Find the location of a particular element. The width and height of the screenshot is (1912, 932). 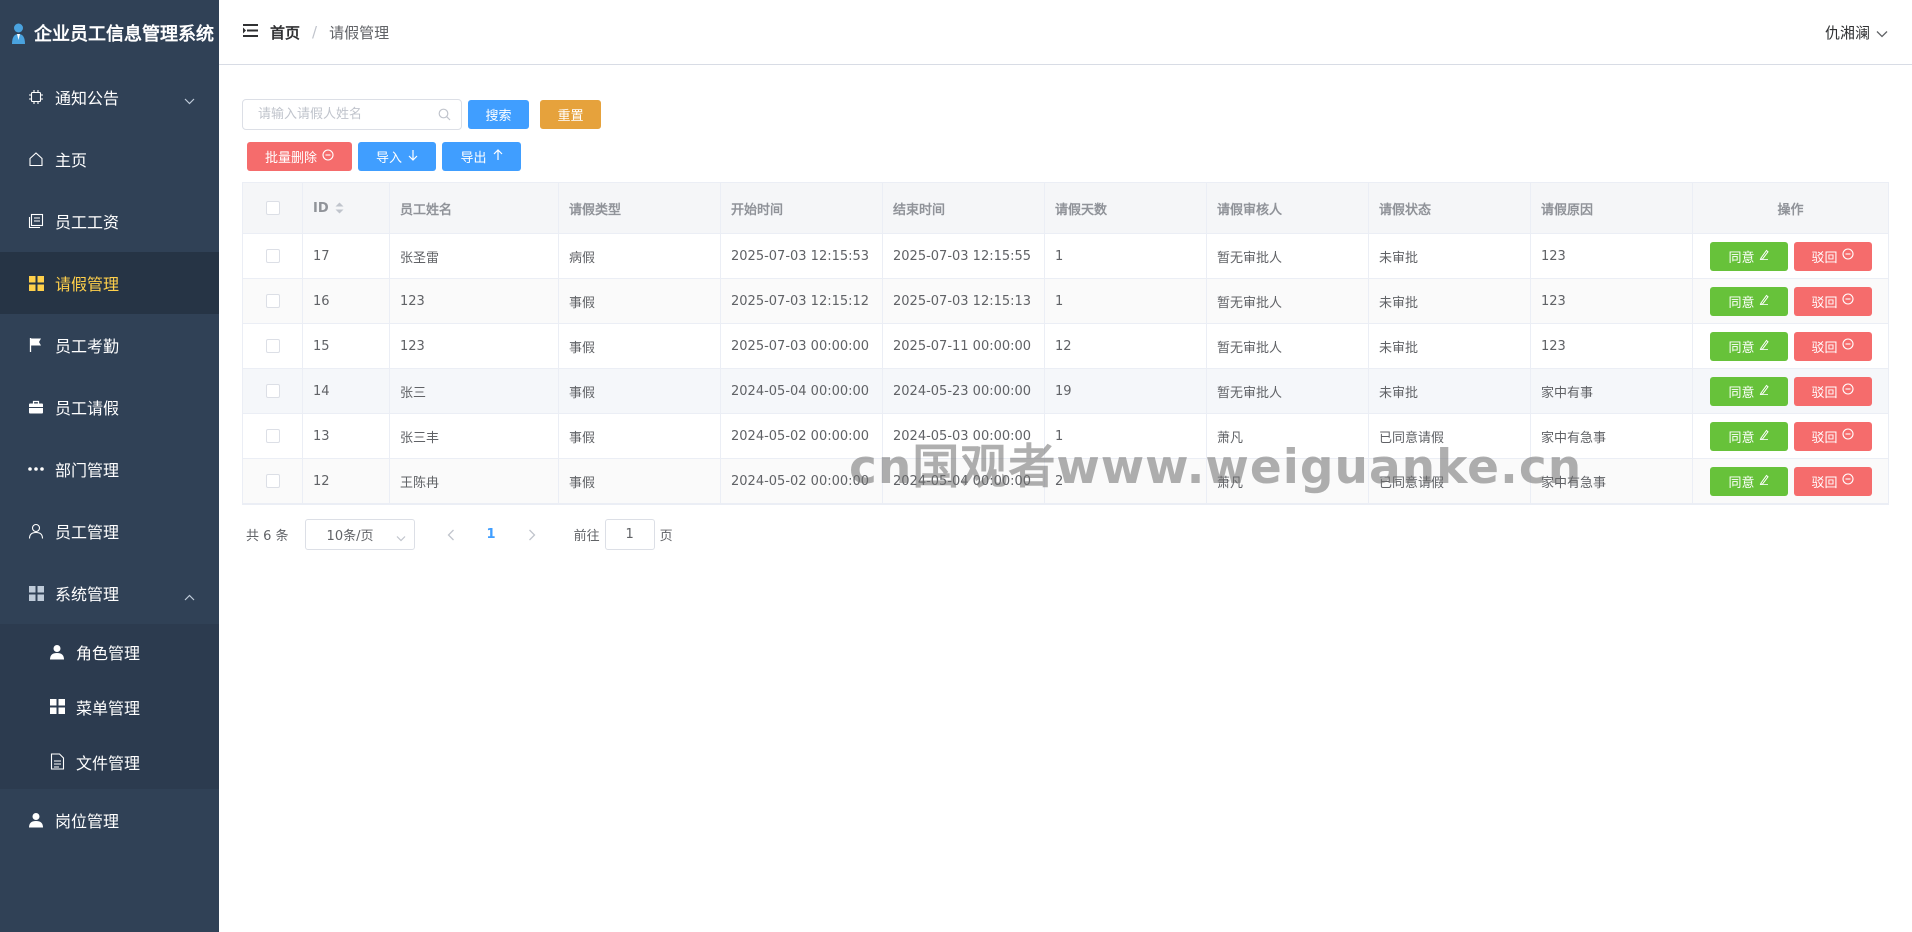

table-cell: 1 is located at coordinates (1126, 256).